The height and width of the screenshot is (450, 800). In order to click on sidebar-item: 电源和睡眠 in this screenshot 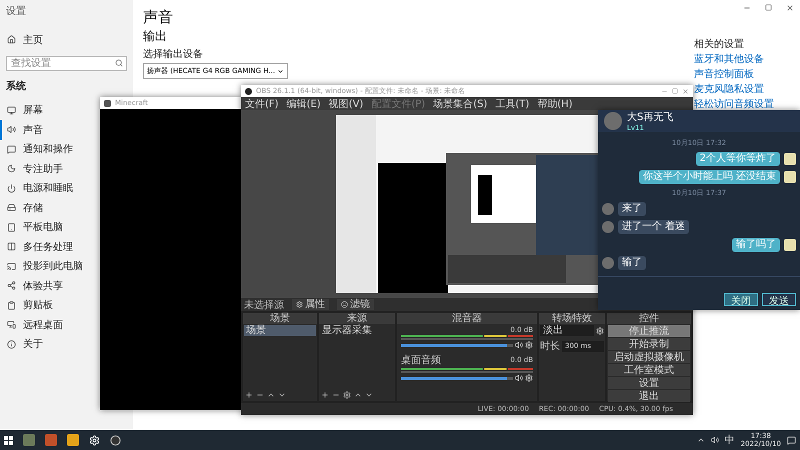, I will do `click(38, 188)`.